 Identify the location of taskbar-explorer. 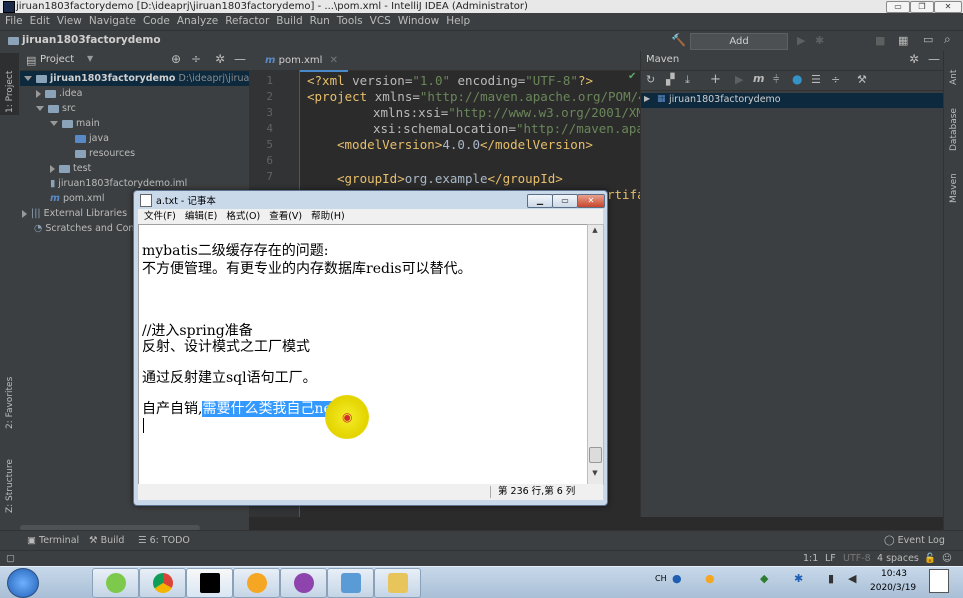
(397, 583).